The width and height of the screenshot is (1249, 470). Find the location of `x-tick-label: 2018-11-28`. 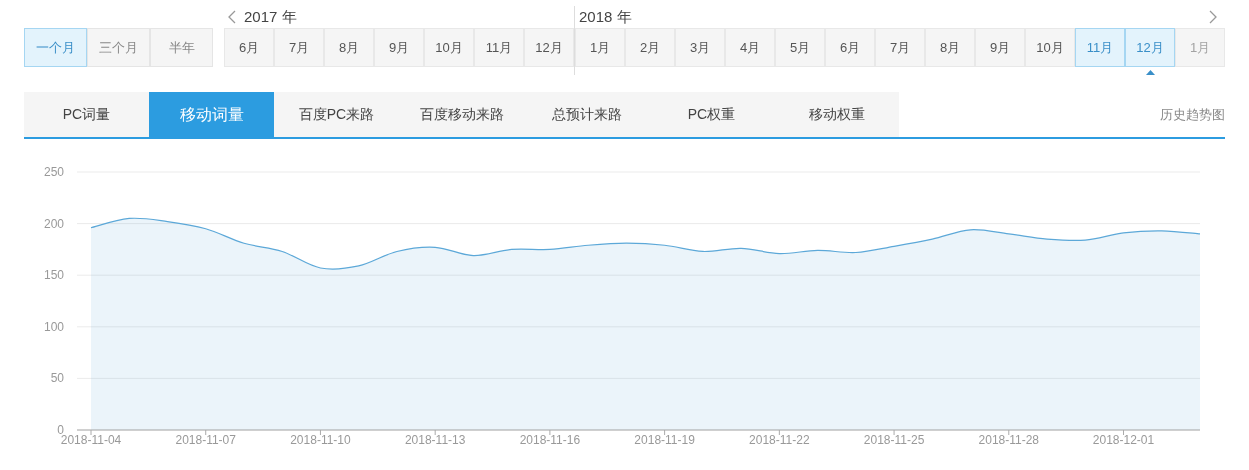

x-tick-label: 2018-11-28 is located at coordinates (1009, 440).